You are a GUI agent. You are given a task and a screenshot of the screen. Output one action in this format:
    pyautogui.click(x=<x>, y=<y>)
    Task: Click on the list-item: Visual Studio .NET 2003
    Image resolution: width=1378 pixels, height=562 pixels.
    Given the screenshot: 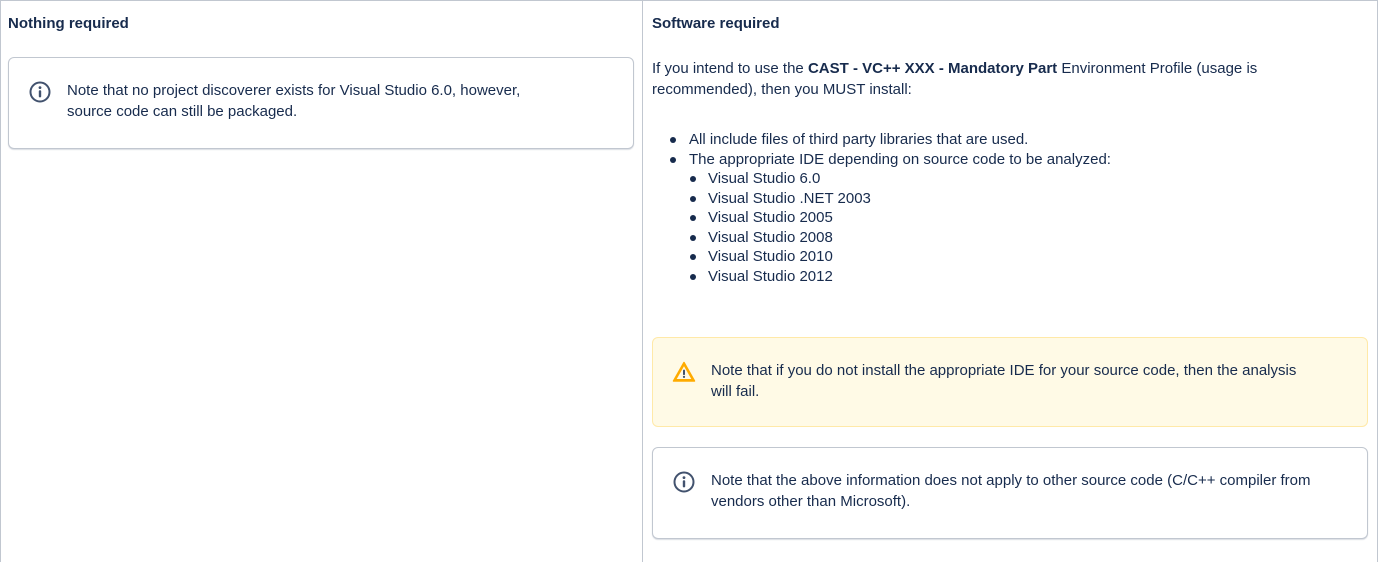 What is the action you would take?
    pyautogui.click(x=900, y=199)
    